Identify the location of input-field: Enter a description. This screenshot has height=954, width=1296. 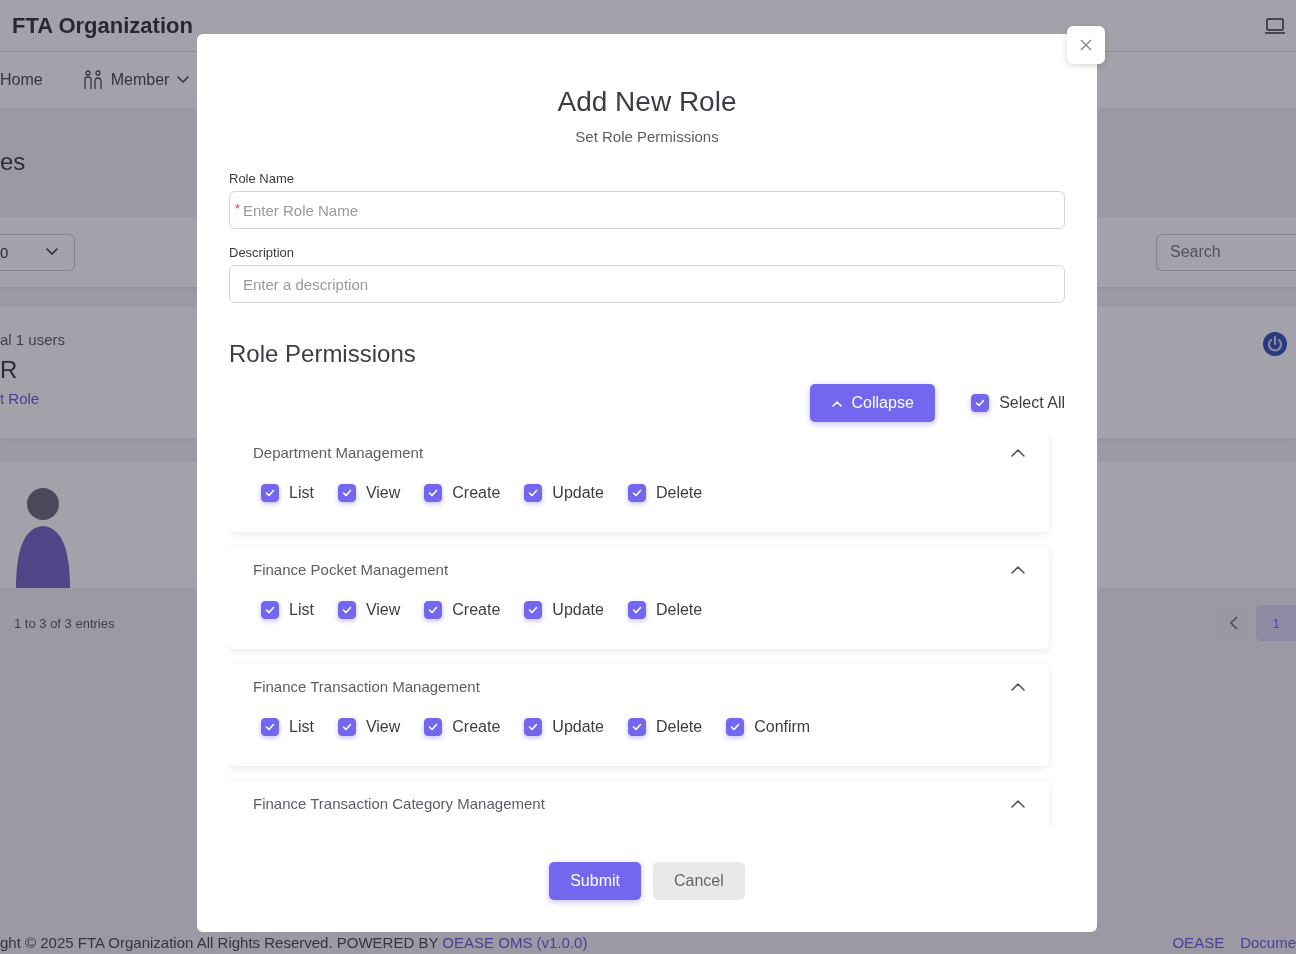
(647, 284).